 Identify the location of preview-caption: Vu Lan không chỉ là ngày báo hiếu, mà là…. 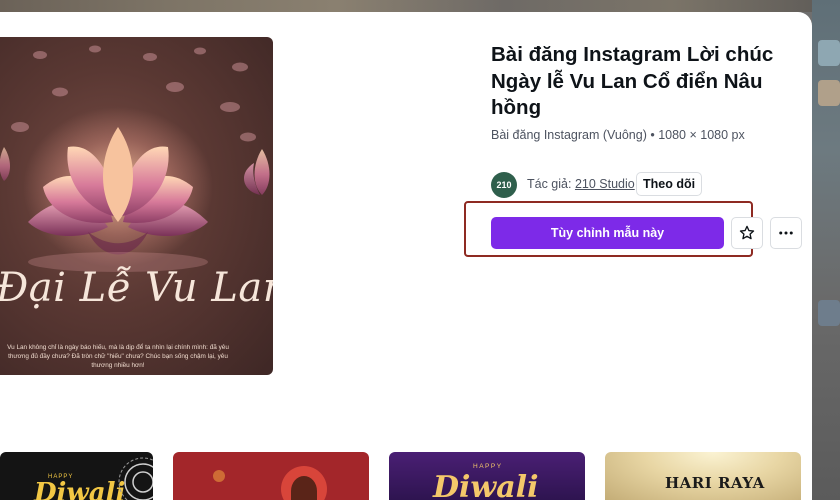
(118, 356).